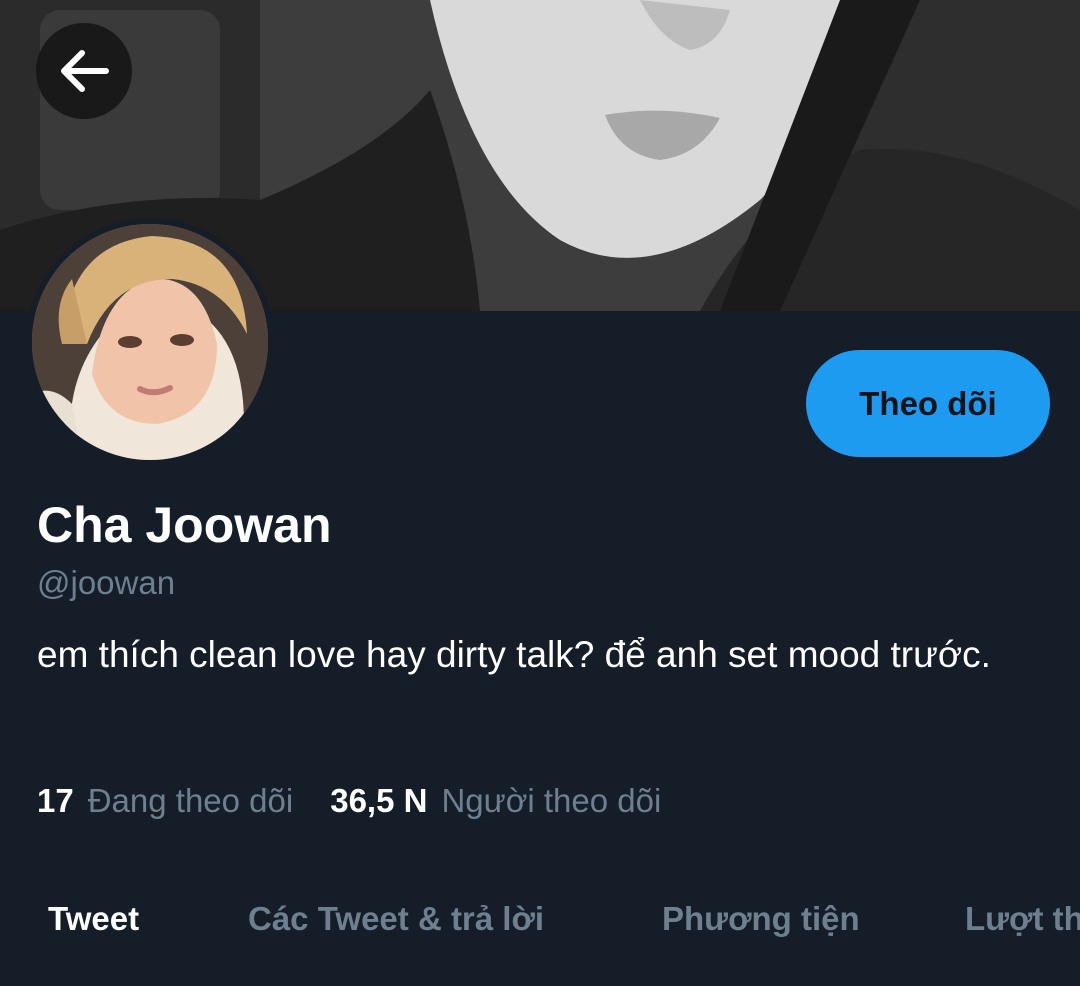  I want to click on profile-avatar, so click(150, 342).